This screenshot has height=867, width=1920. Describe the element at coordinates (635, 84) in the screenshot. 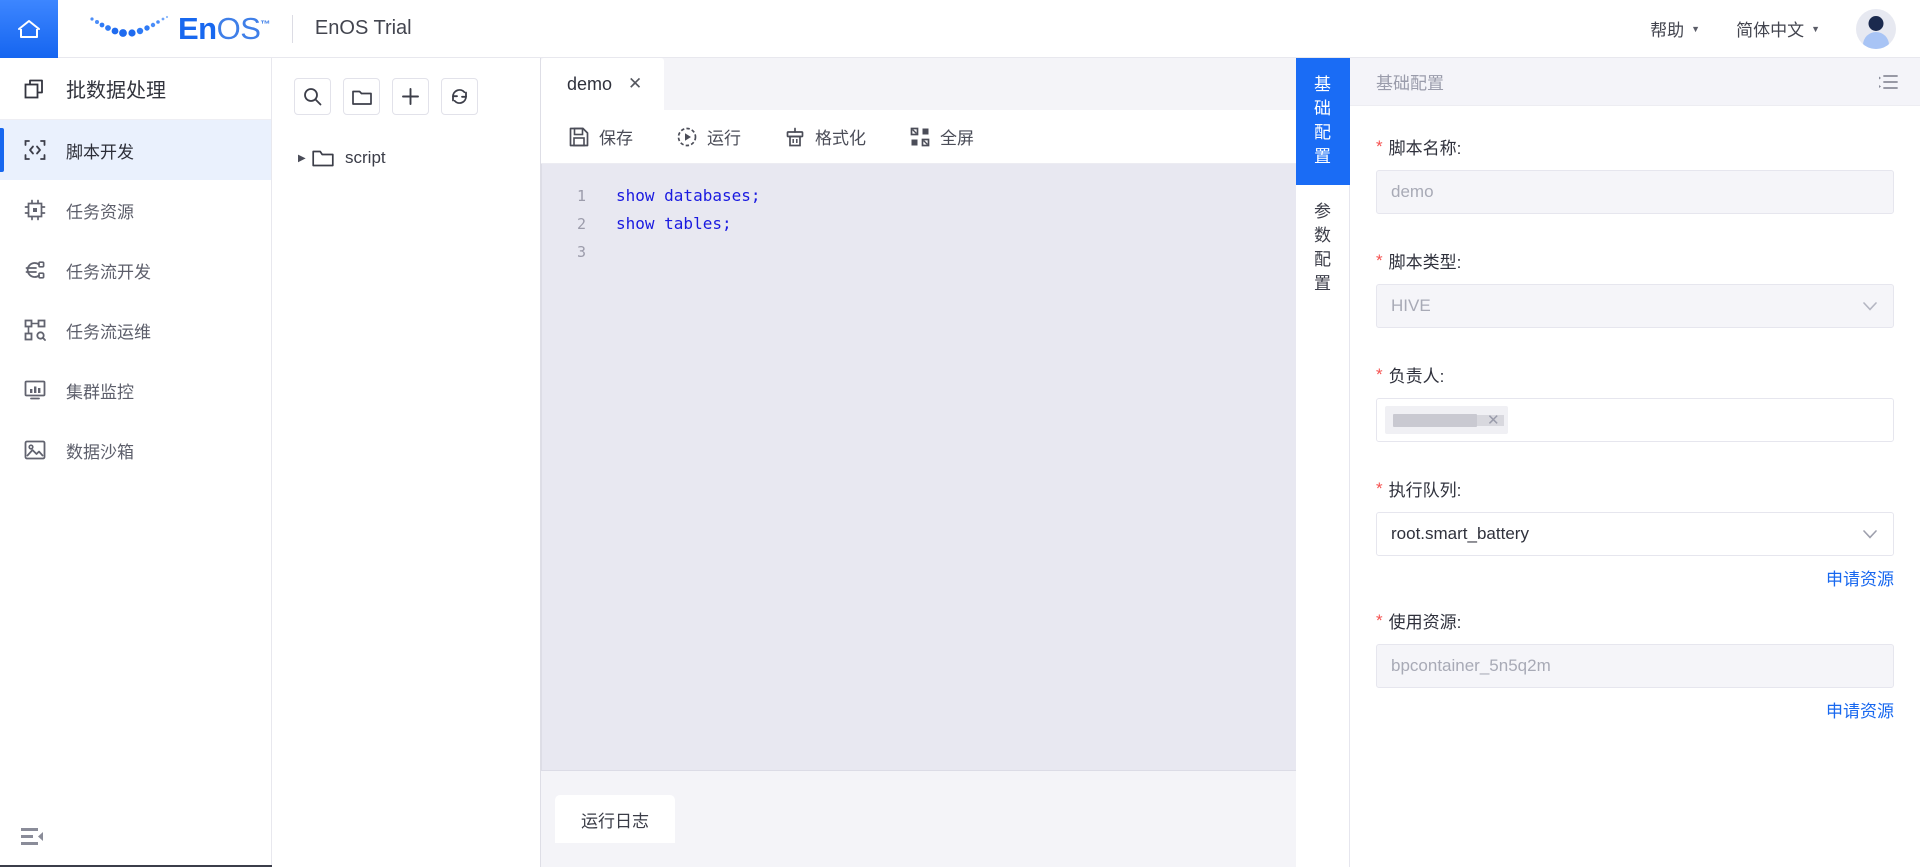

I see `close-icon: ✕` at that location.